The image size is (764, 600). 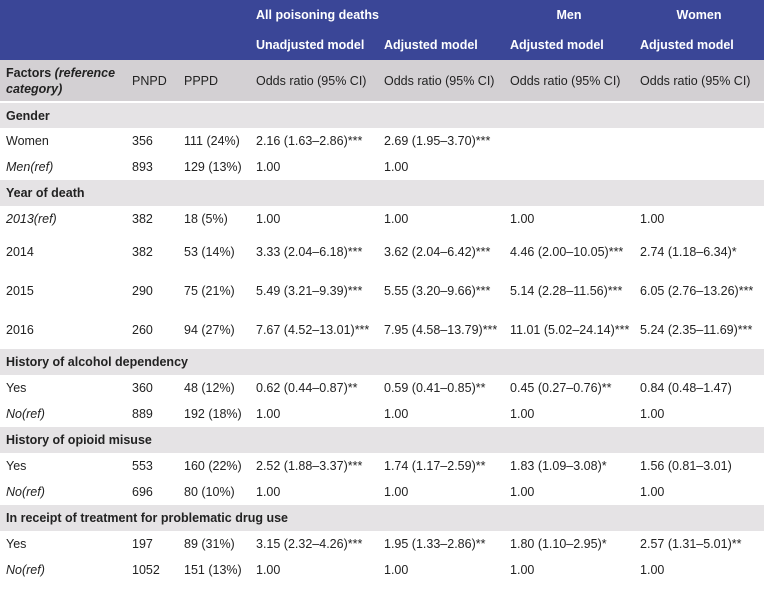 I want to click on factors-label: Factors, so click(x=29, y=72).